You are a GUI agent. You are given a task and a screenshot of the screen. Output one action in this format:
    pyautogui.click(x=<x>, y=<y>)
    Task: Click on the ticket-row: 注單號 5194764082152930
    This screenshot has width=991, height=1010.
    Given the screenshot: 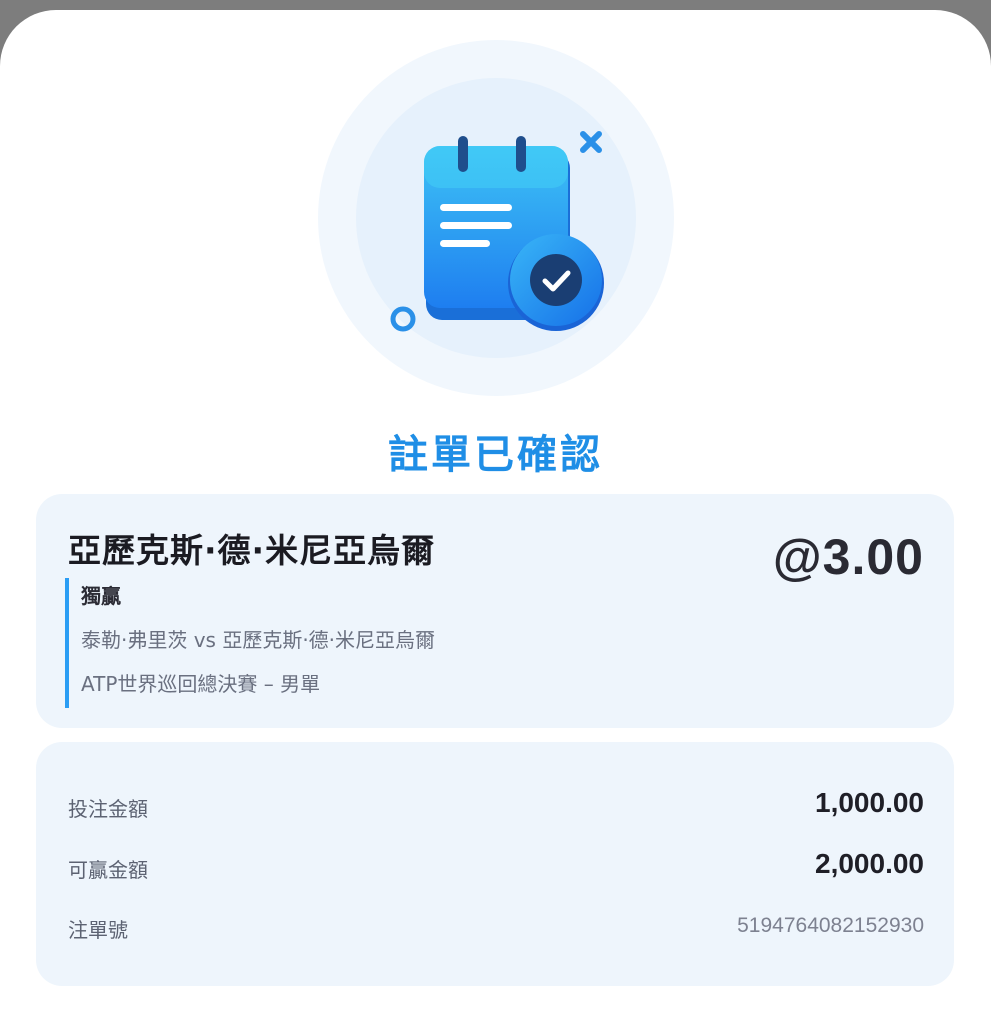 What is the action you would take?
    pyautogui.click(x=496, y=928)
    